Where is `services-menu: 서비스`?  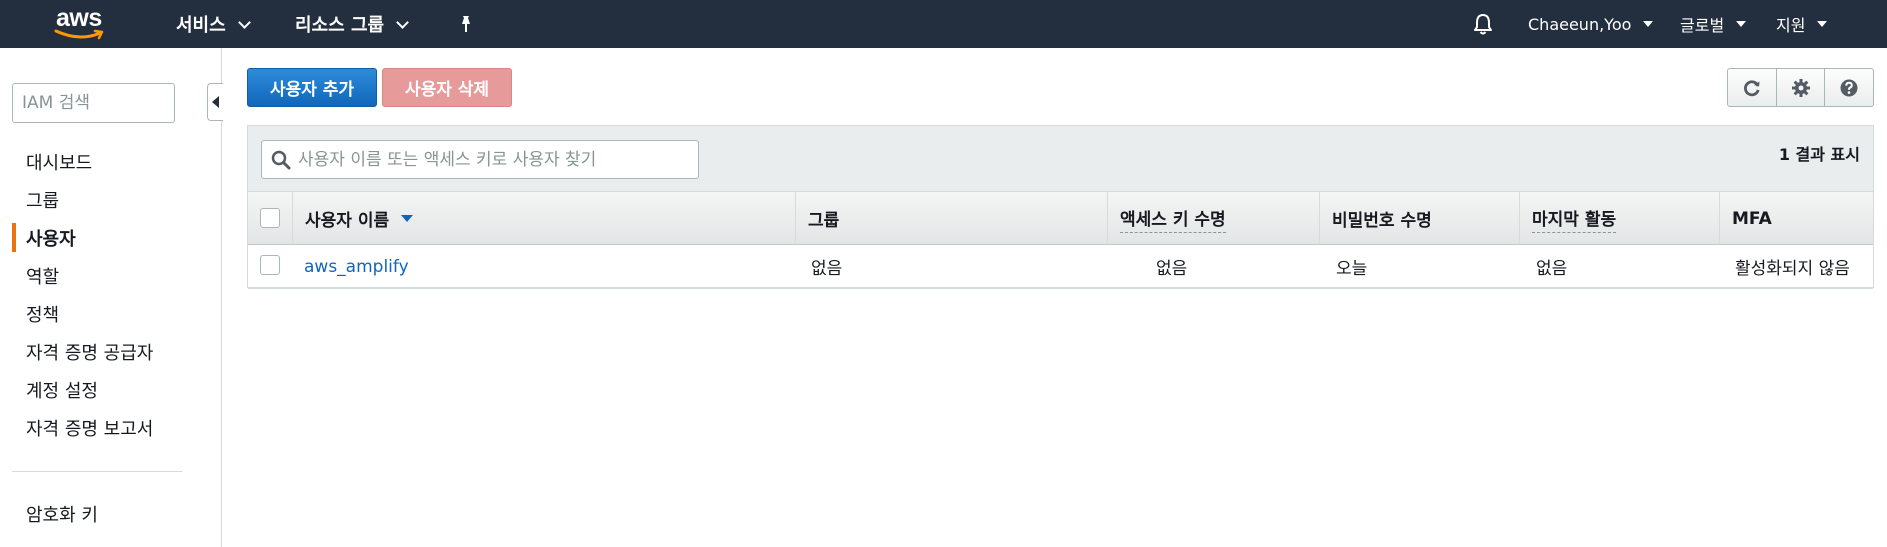
services-menu: 서비스 is located at coordinates (213, 24).